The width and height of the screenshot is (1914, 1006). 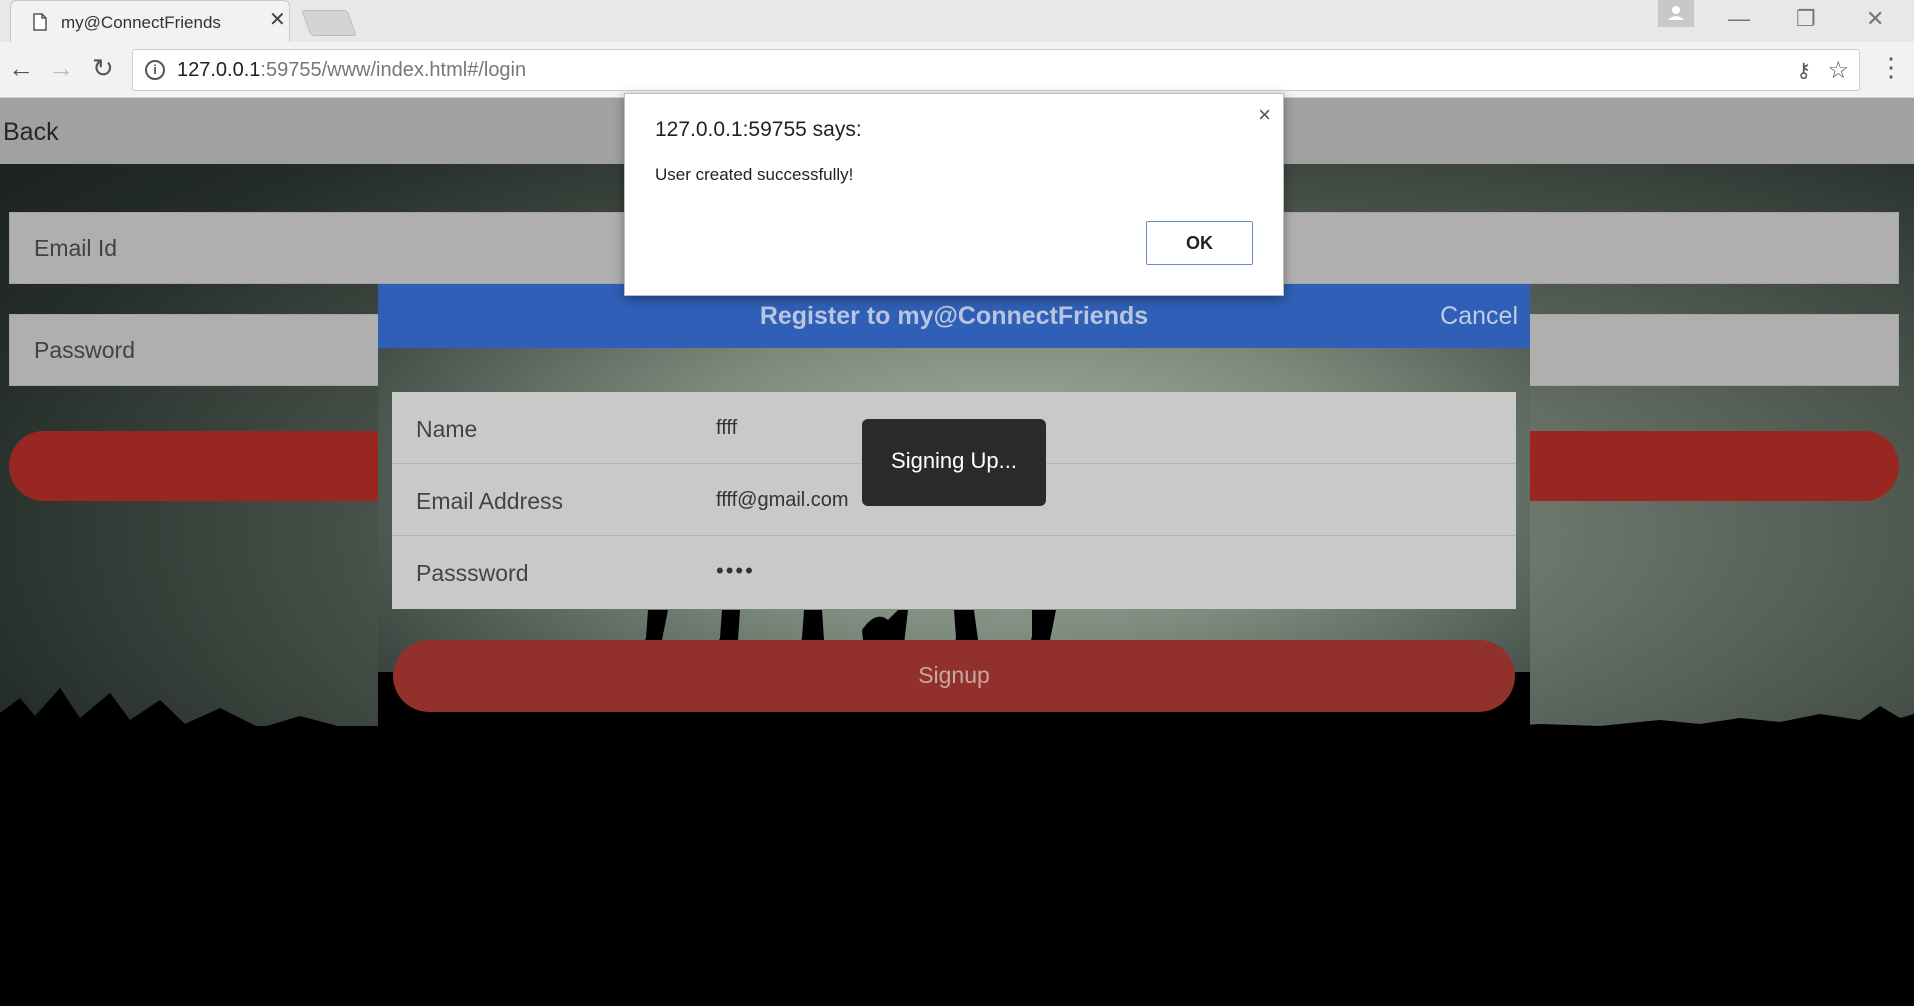 I want to click on name-input: ffff, so click(x=726, y=428).